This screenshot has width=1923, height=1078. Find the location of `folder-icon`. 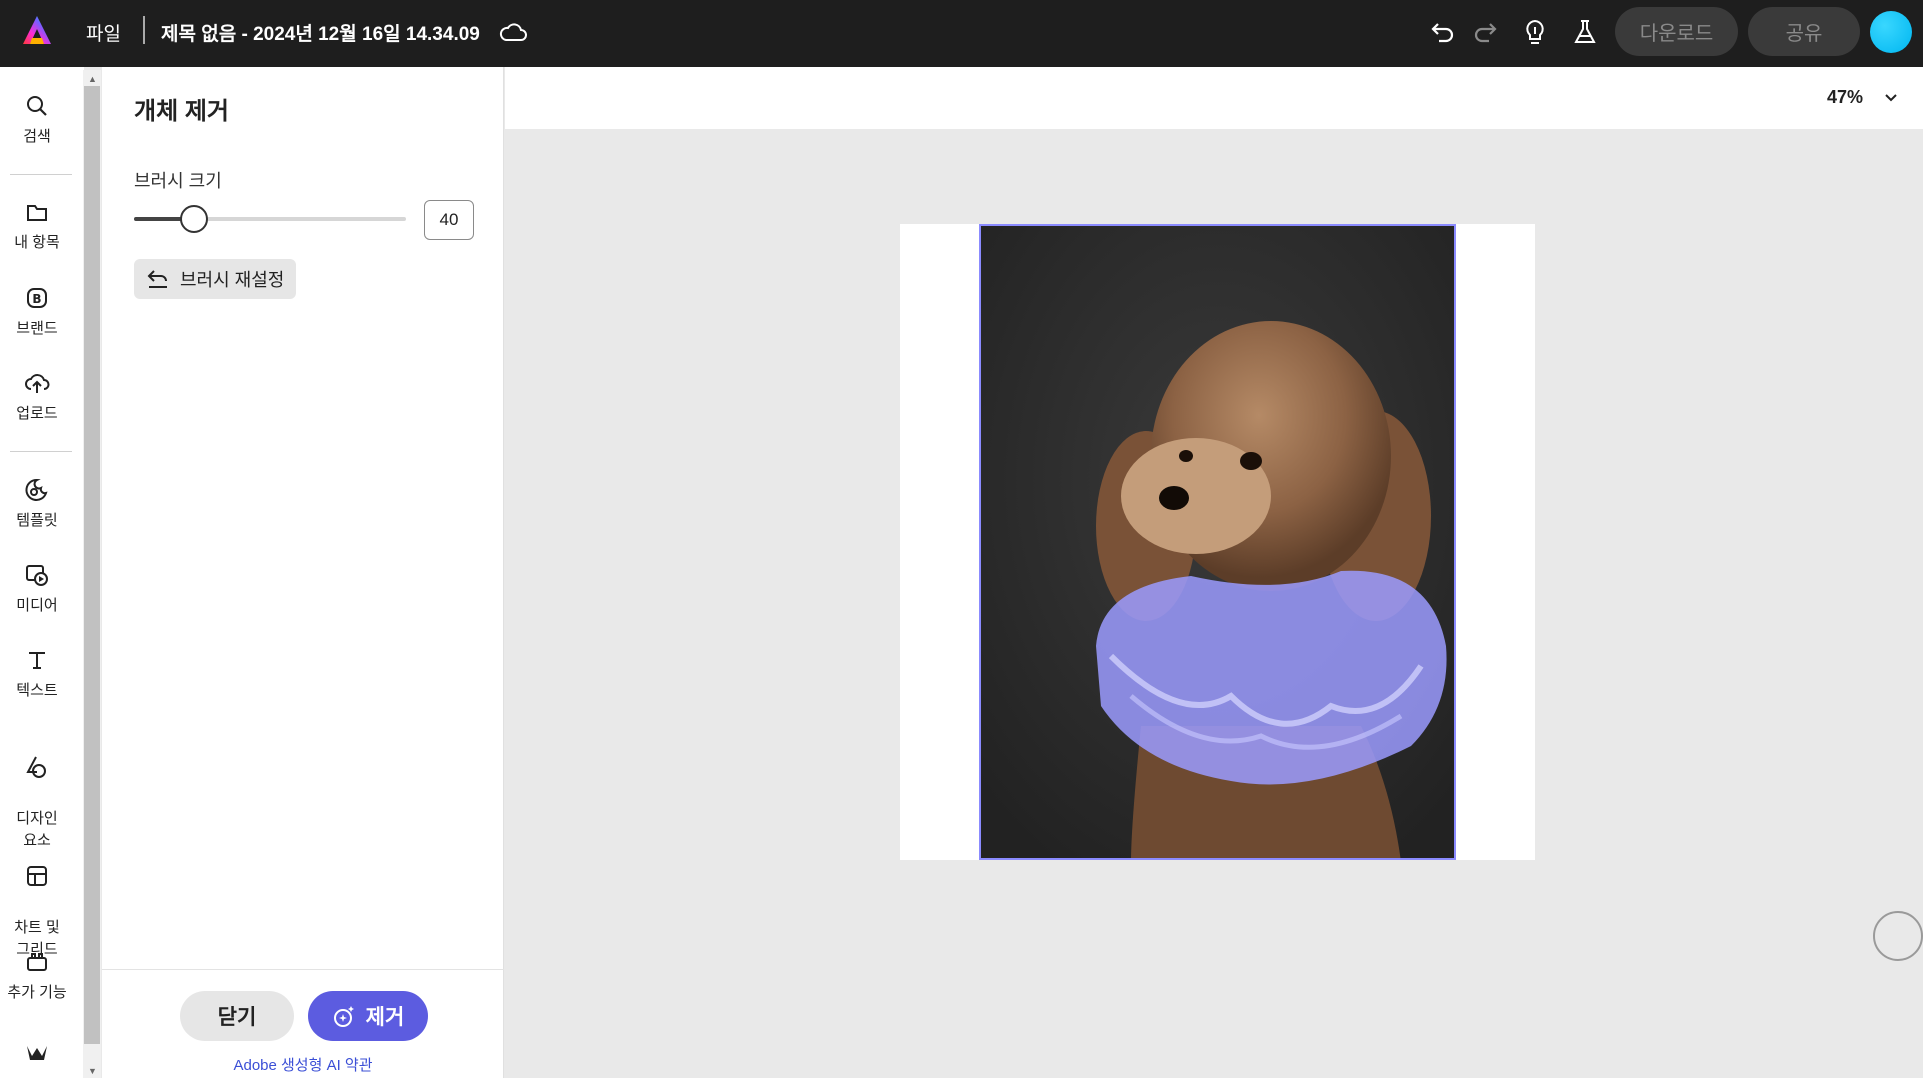

folder-icon is located at coordinates (37, 213).